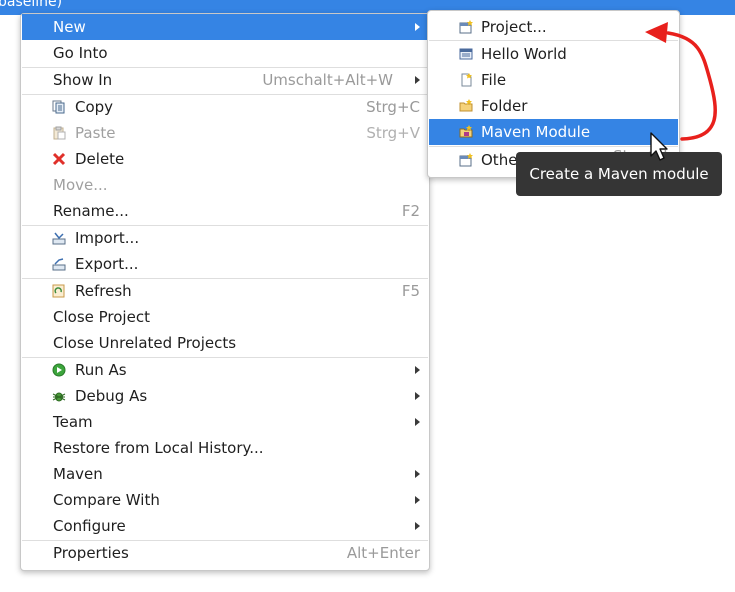 The image size is (735, 592). I want to click on mouse-cursor-icon, so click(659, 146).